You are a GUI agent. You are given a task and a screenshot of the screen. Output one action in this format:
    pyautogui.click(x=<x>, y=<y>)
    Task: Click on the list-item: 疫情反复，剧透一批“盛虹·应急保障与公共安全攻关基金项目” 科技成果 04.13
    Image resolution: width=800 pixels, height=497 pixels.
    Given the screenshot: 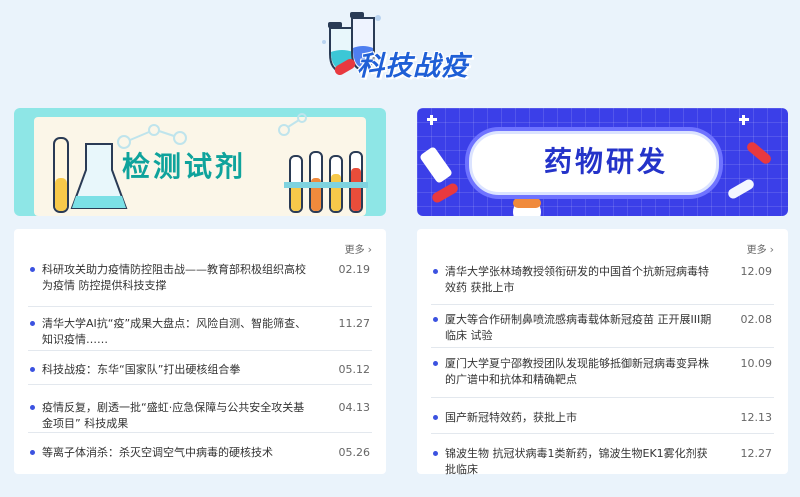 What is the action you would take?
    pyautogui.click(x=200, y=409)
    